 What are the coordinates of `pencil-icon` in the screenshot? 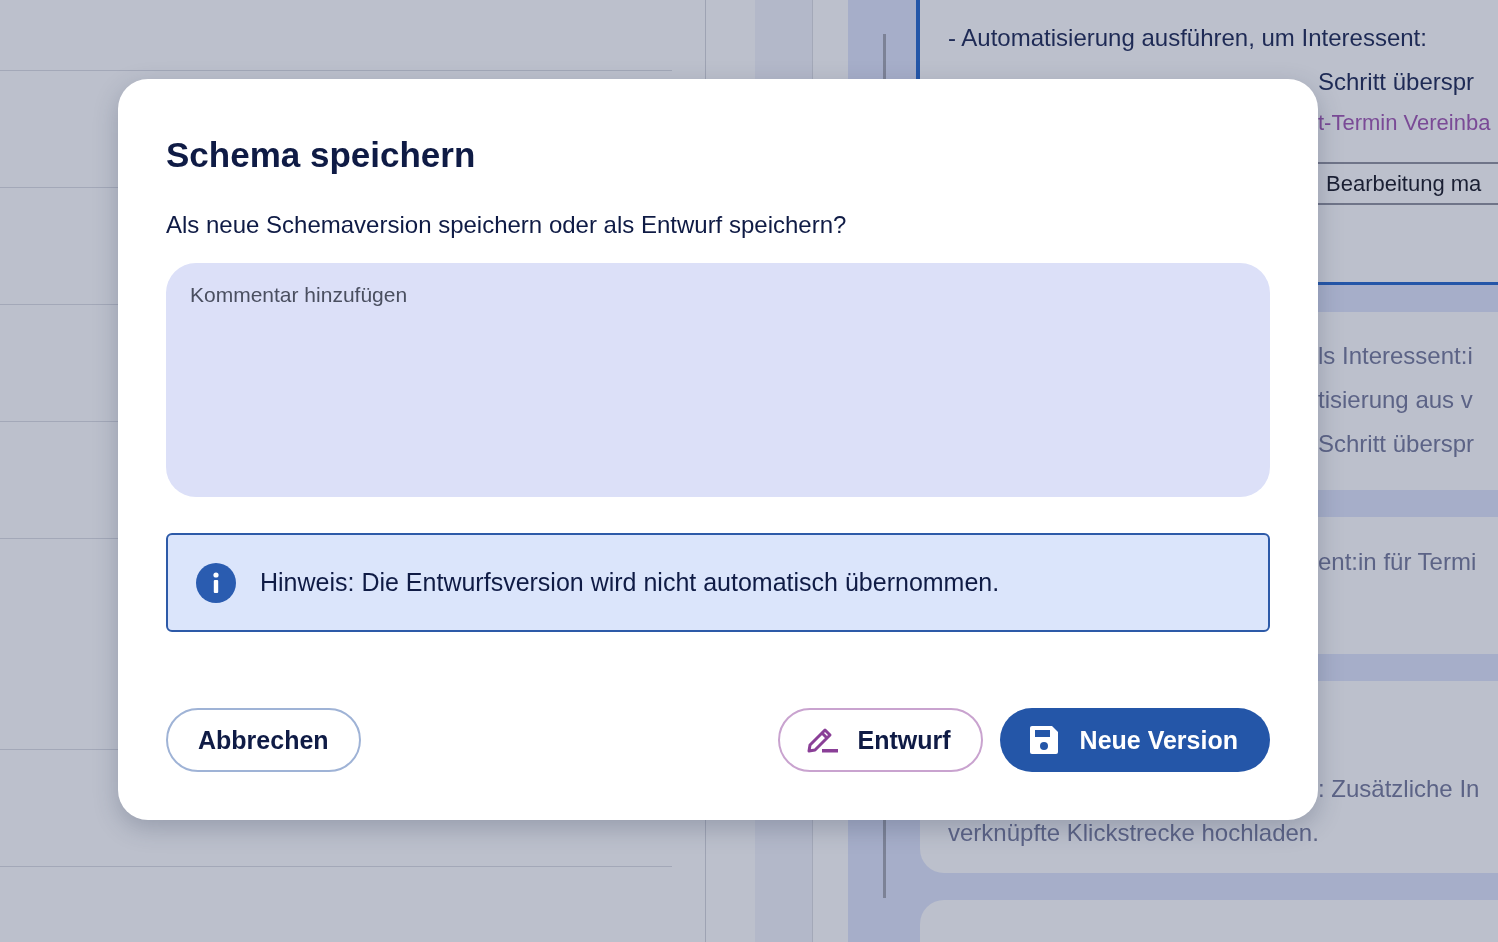 It's located at (821, 740).